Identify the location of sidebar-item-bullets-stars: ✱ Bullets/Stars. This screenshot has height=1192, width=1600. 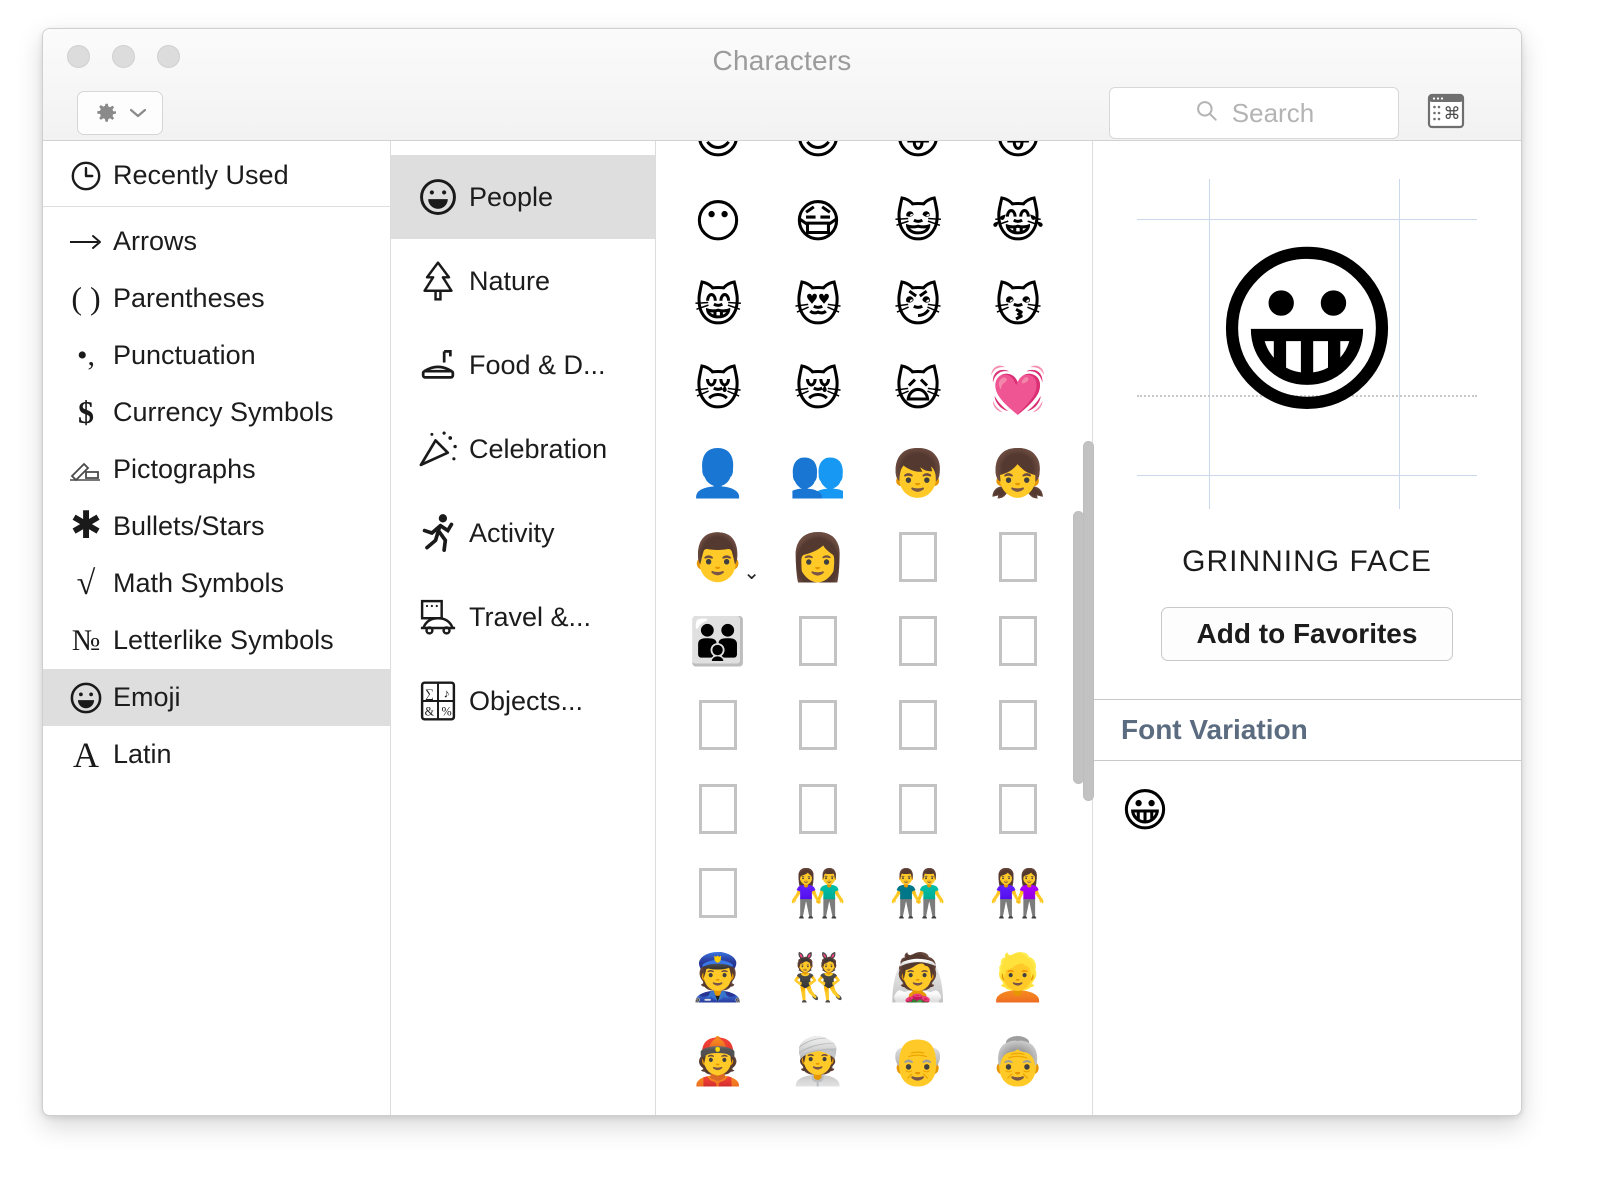
(216, 526).